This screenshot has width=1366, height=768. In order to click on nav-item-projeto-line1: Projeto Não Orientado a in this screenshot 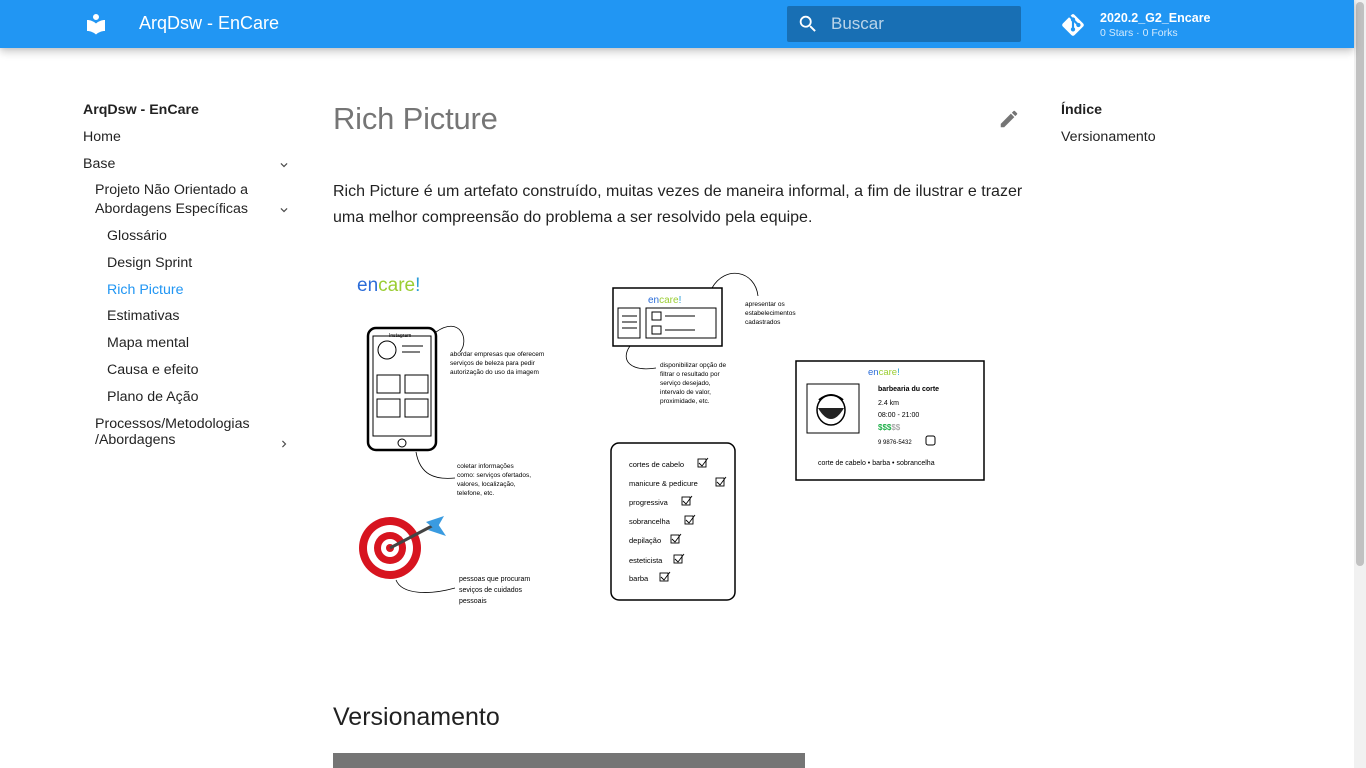, I will do `click(172, 190)`.